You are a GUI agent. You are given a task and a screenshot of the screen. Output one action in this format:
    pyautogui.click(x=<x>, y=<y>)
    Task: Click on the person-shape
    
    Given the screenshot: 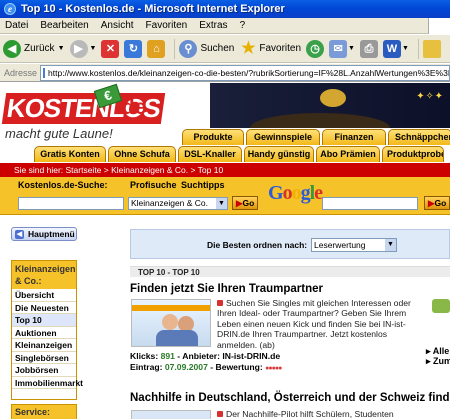 What is the action you would take?
    pyautogui.click(x=170, y=322)
    